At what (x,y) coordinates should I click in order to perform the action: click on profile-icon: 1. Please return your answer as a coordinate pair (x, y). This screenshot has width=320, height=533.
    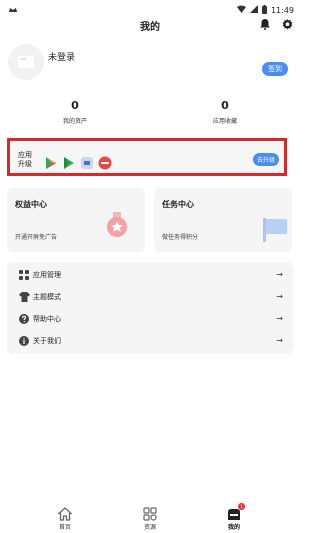
    Looking at the image, I should click on (236, 511).